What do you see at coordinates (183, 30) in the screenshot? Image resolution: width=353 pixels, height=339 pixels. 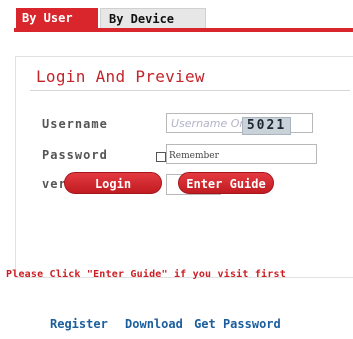 I see `tab-underline` at bounding box center [183, 30].